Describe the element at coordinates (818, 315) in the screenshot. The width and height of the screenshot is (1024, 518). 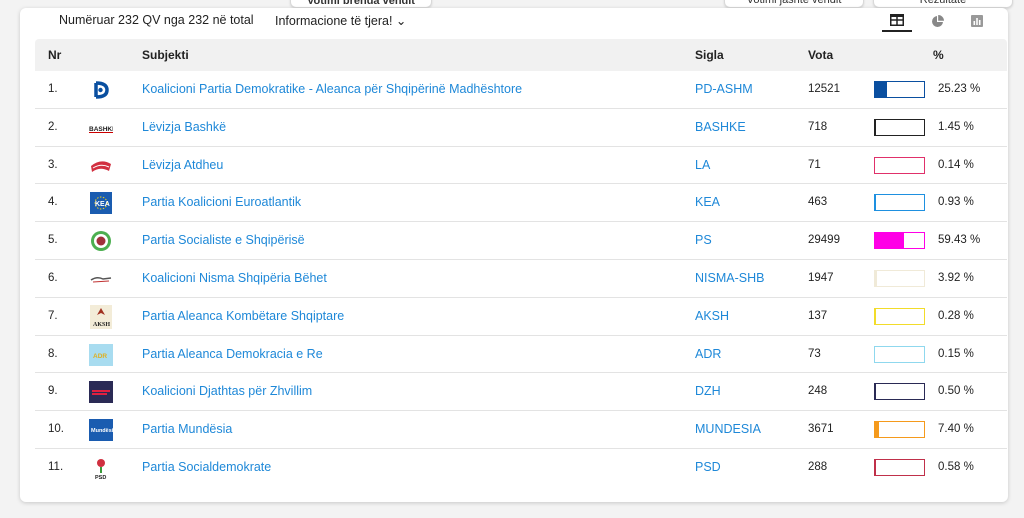
I see `votes-value: 137` at that location.